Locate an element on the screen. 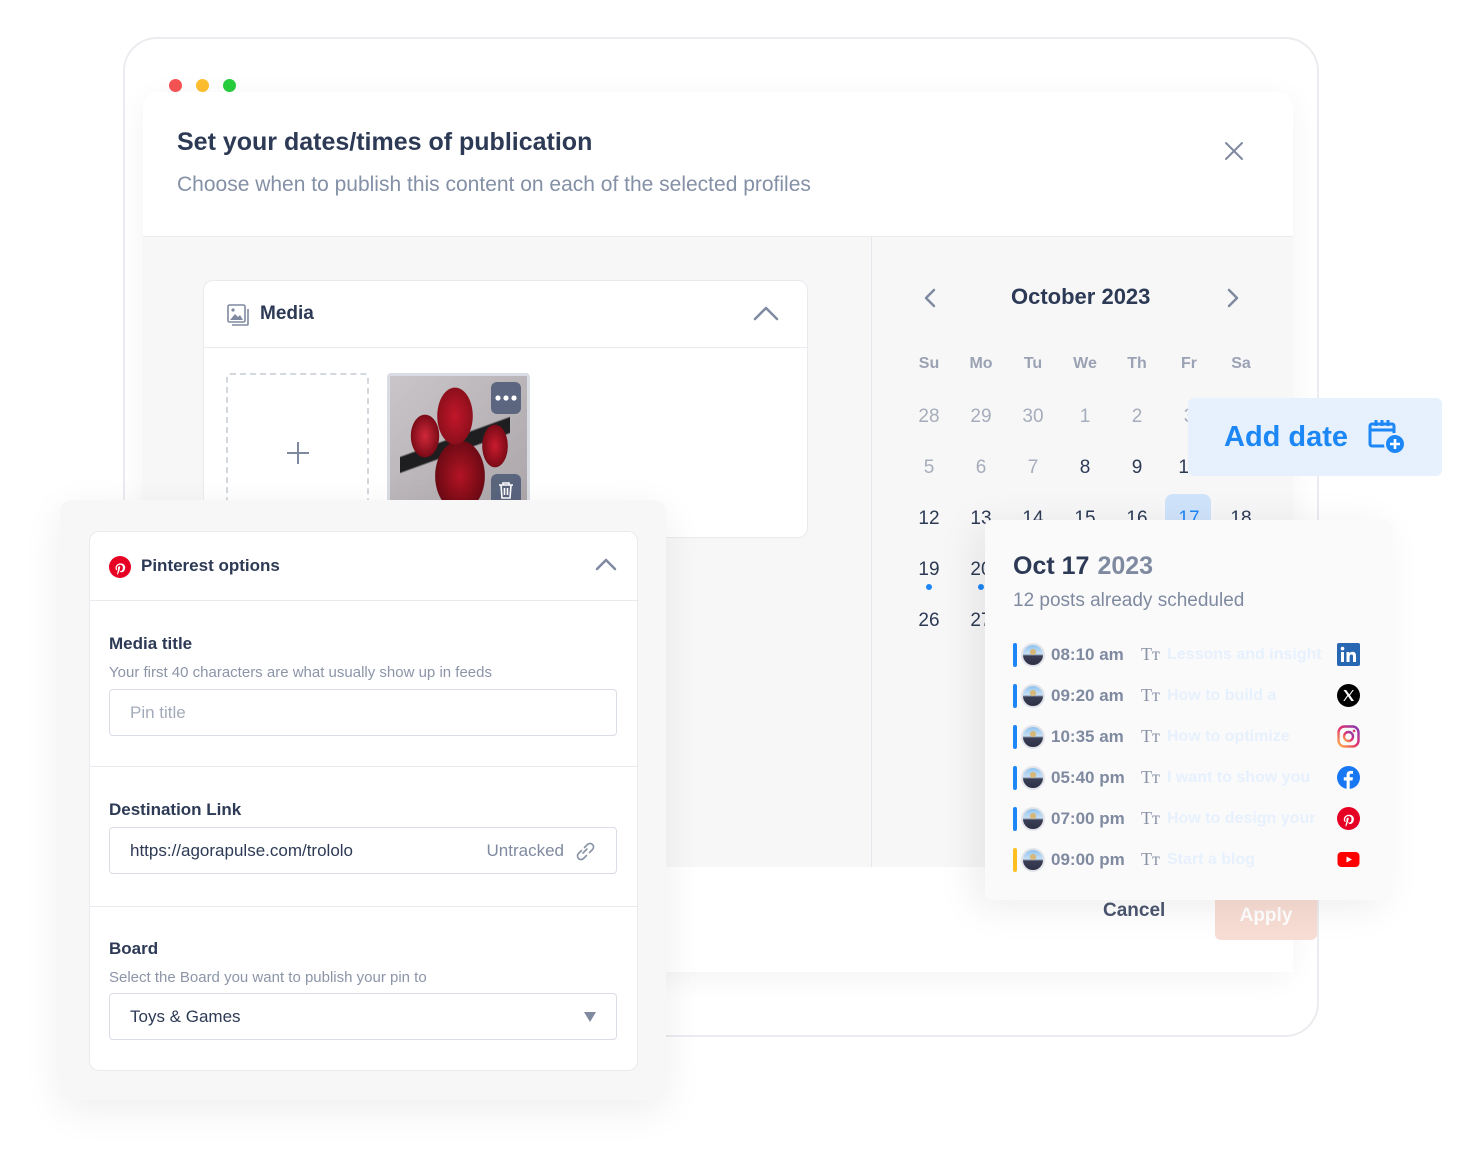  instagram-icon is located at coordinates (1348, 736).